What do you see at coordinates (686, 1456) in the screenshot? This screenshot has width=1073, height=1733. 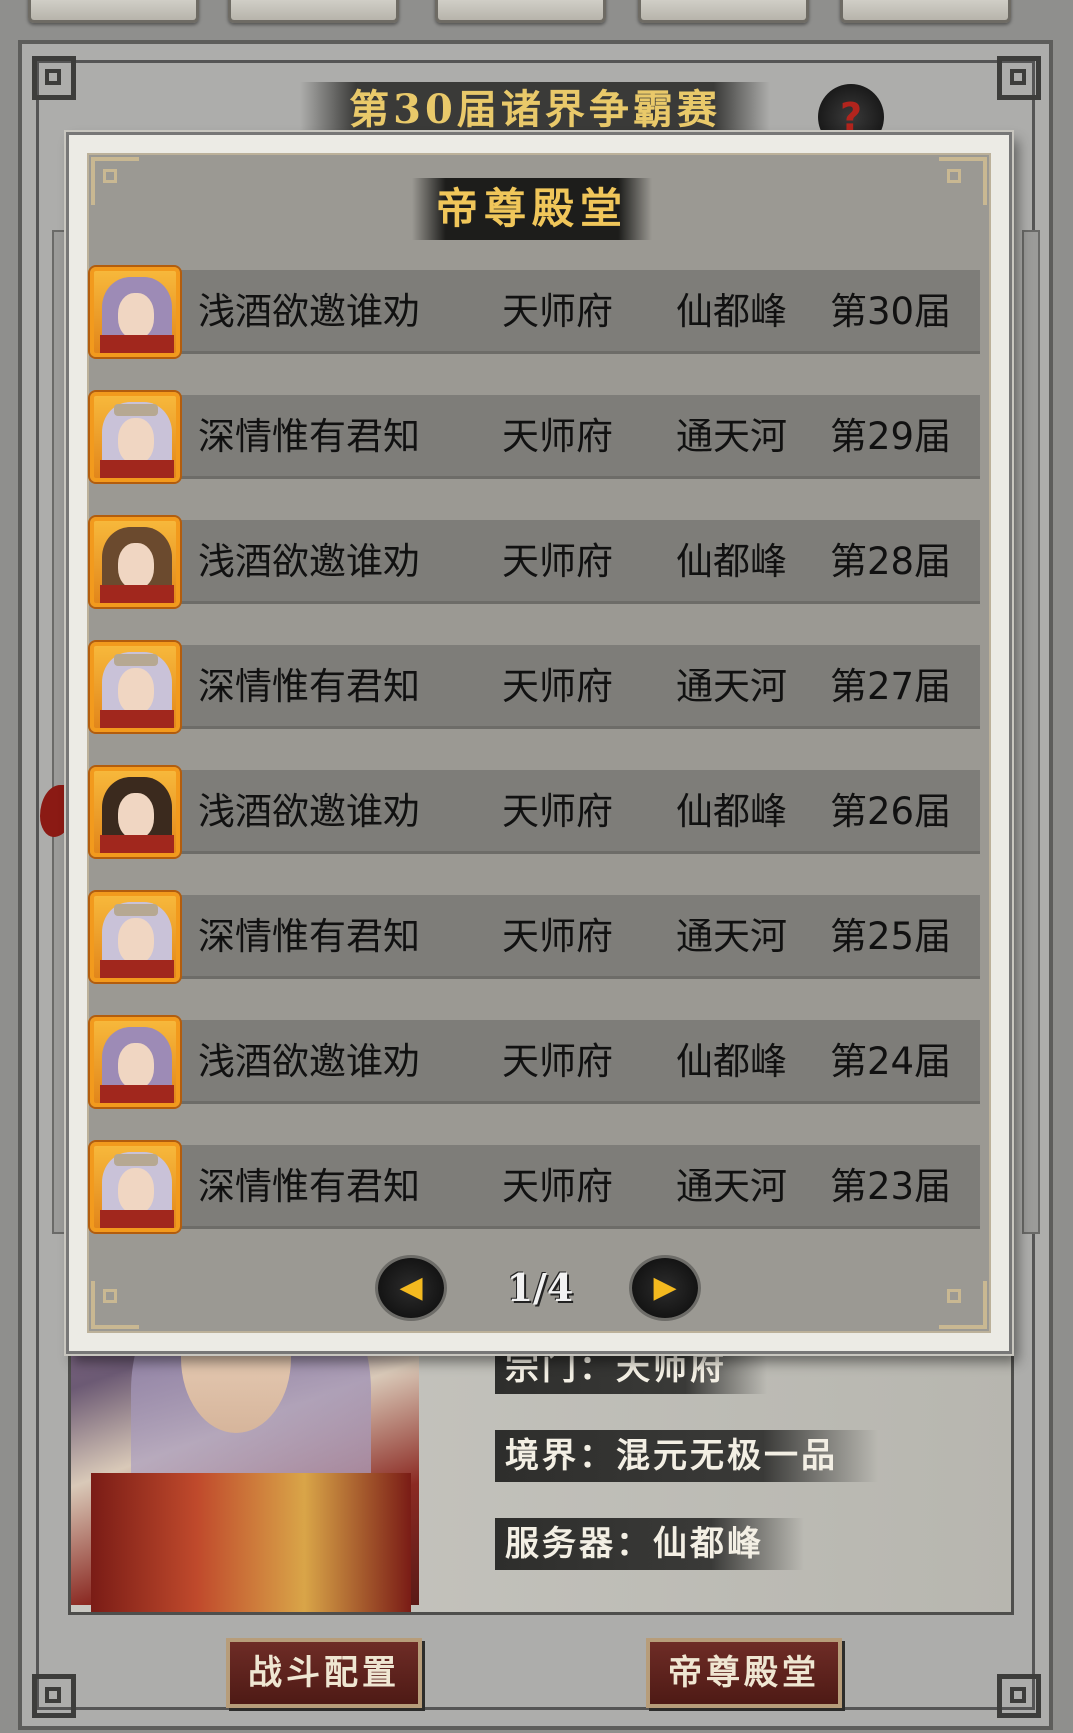 I see `character-realm-line: 境界：混元无极一品` at bounding box center [686, 1456].